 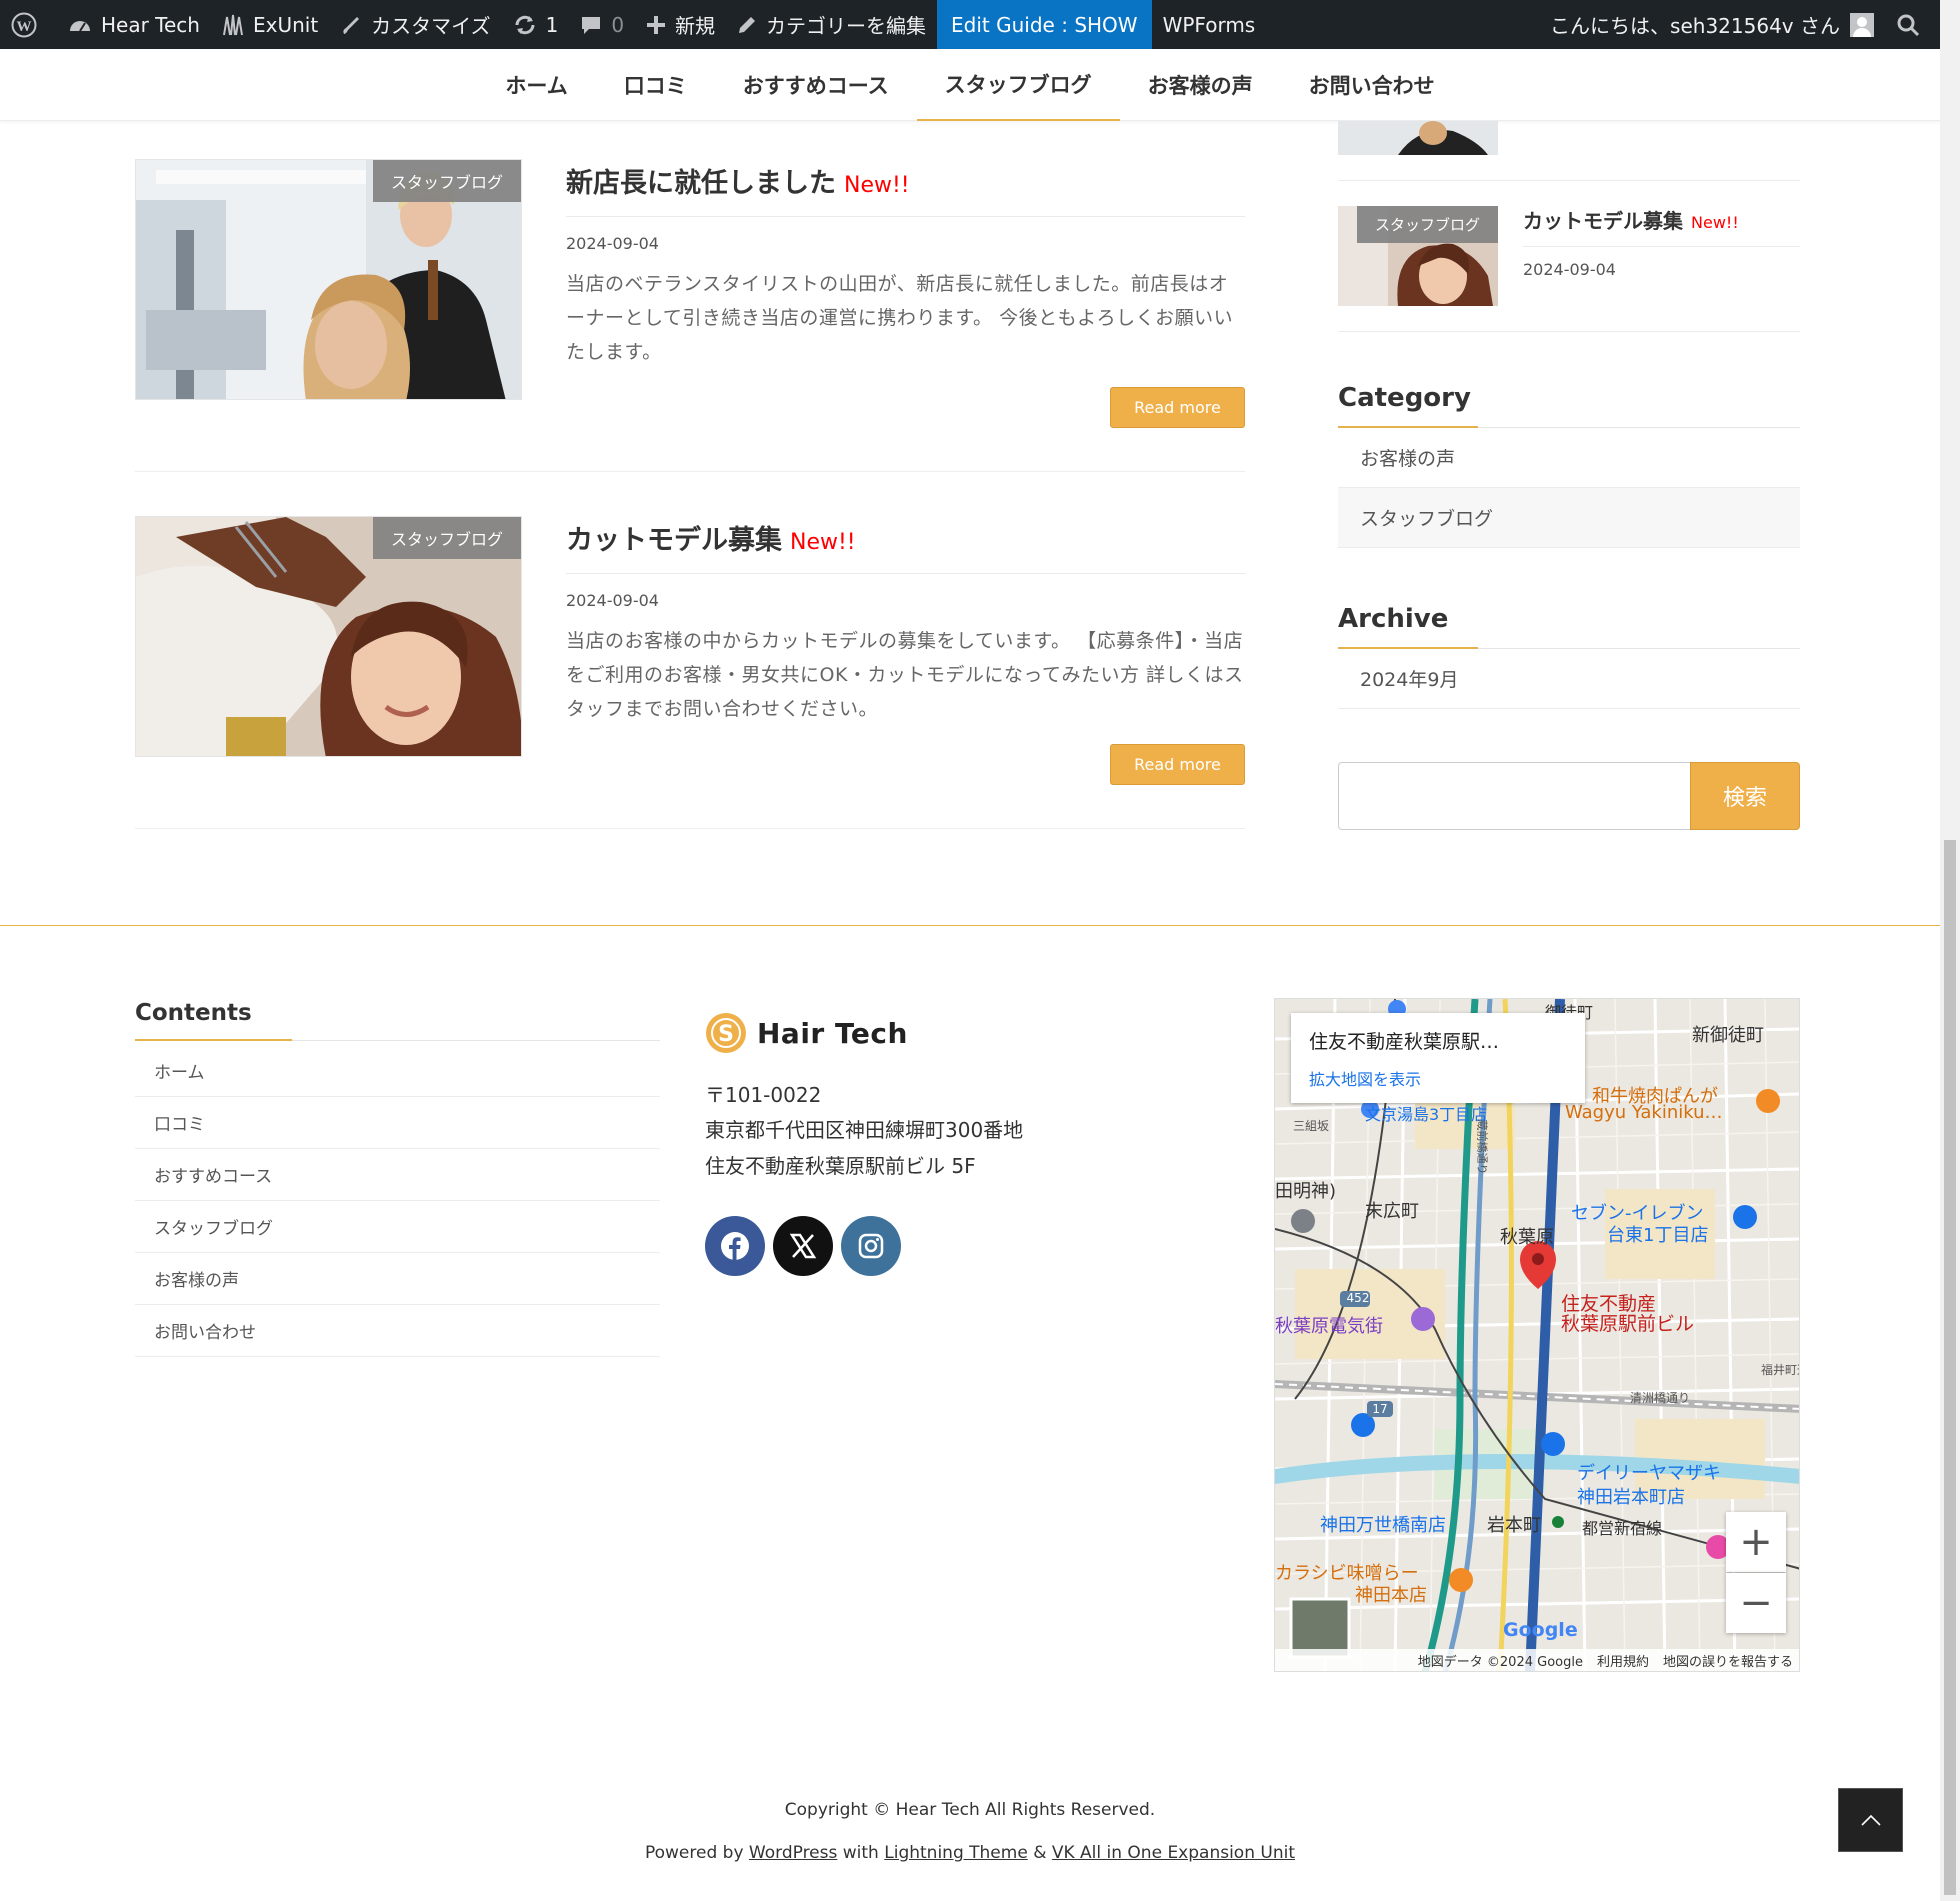 I want to click on chevron-up-icon, so click(x=1870, y=1820).